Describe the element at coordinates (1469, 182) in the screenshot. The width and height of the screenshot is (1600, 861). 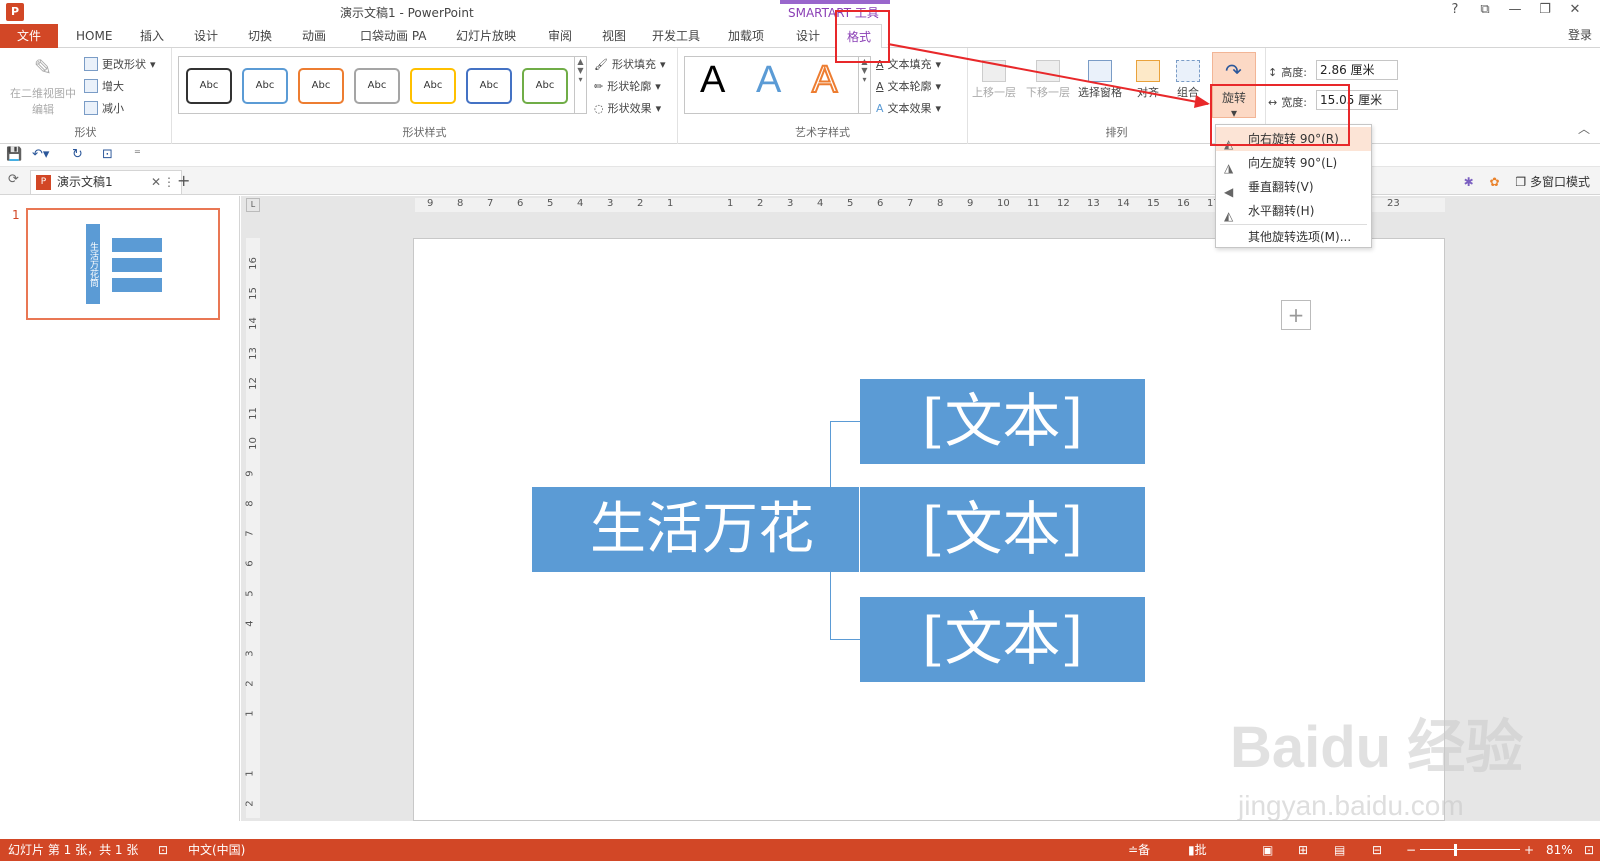
I see `star-icon: ✱` at that location.